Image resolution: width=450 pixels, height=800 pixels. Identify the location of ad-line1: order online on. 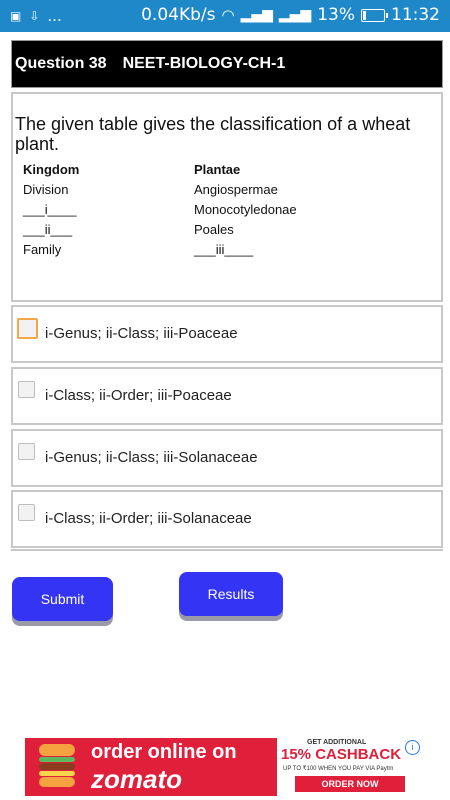
(164, 752).